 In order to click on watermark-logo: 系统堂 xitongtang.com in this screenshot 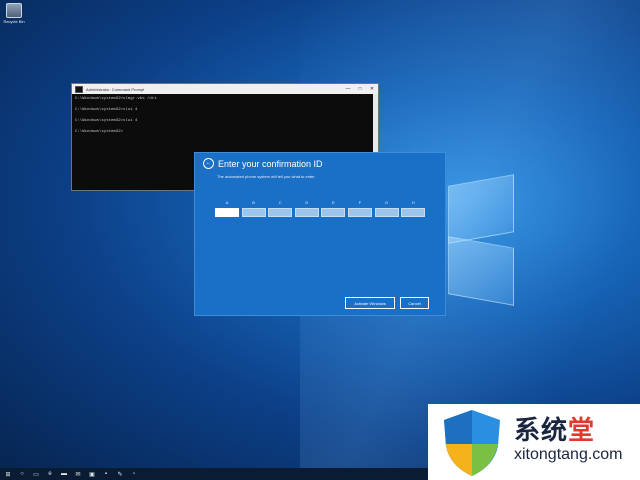, I will do `click(534, 442)`.